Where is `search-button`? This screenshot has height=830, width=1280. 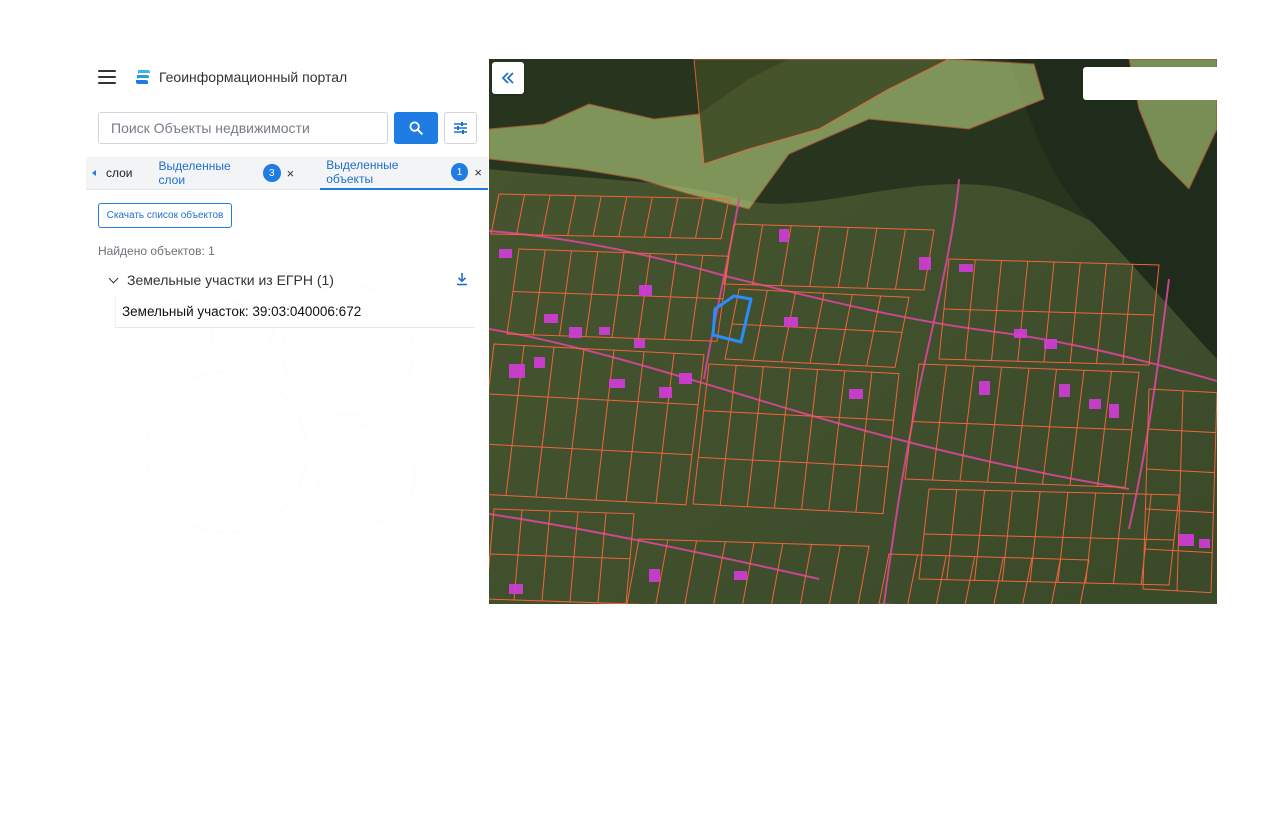 search-button is located at coordinates (416, 128).